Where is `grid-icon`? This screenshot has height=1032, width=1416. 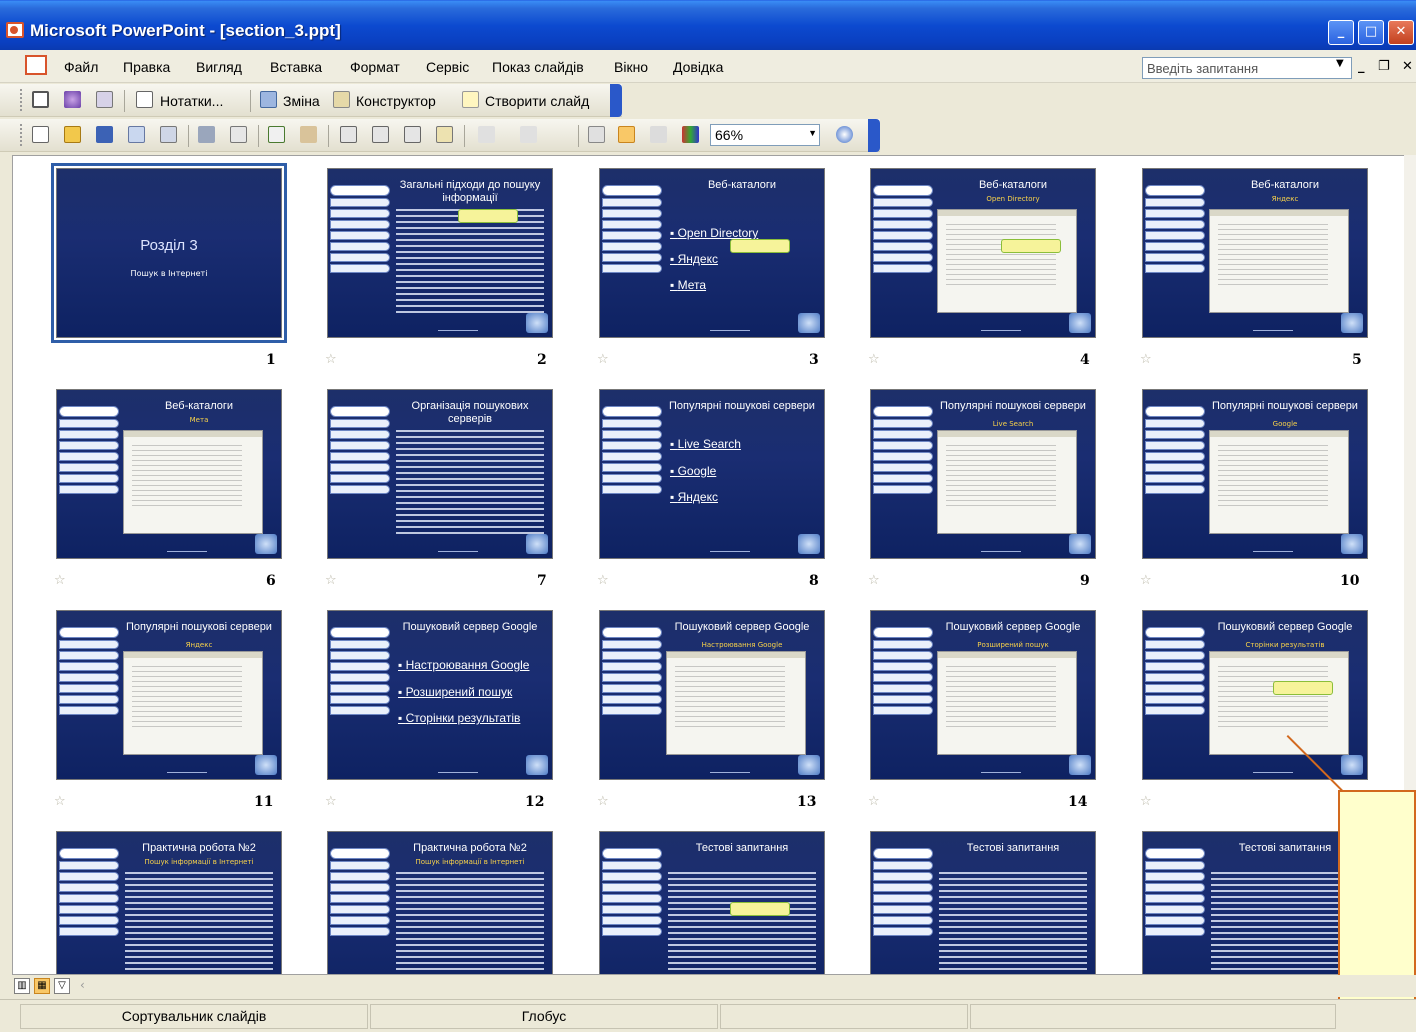 grid-icon is located at coordinates (658, 134).